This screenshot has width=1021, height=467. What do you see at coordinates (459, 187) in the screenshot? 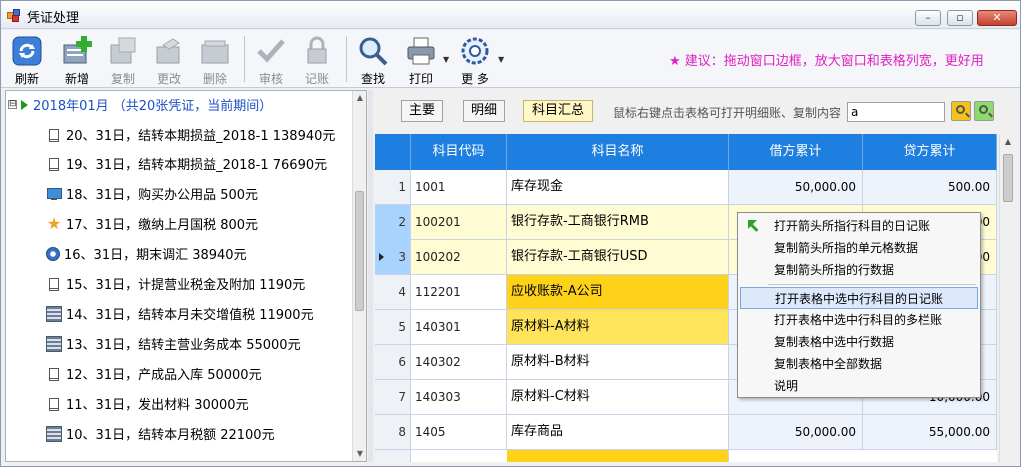
I see `account-code: 1001` at bounding box center [459, 187].